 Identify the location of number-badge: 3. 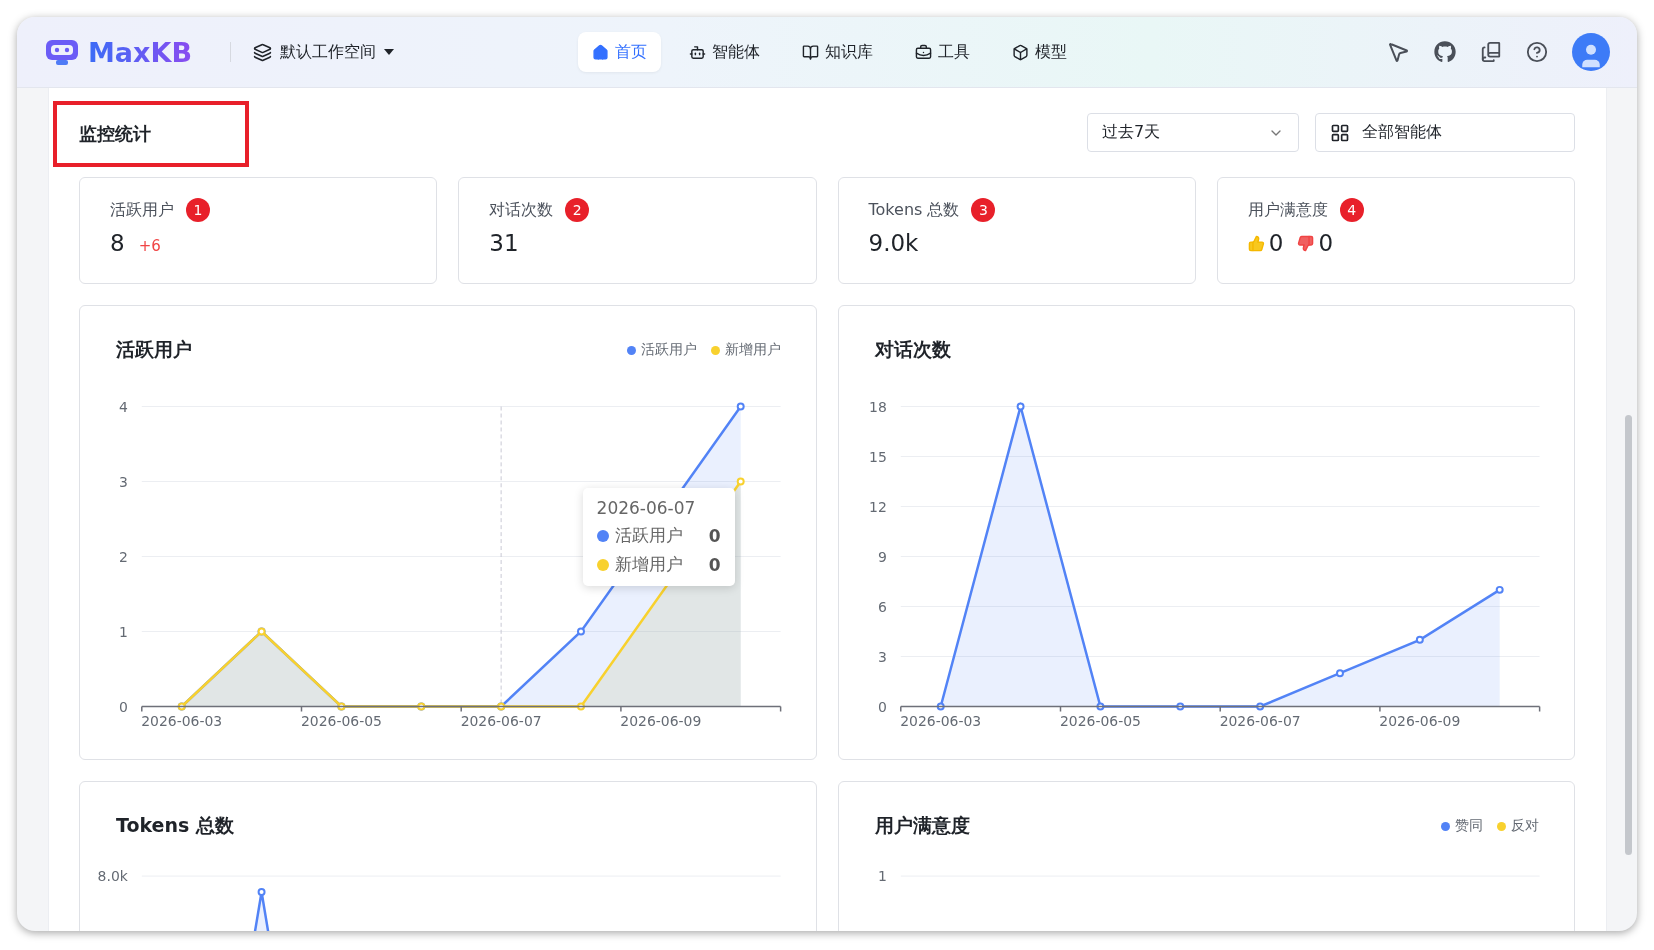
(983, 210).